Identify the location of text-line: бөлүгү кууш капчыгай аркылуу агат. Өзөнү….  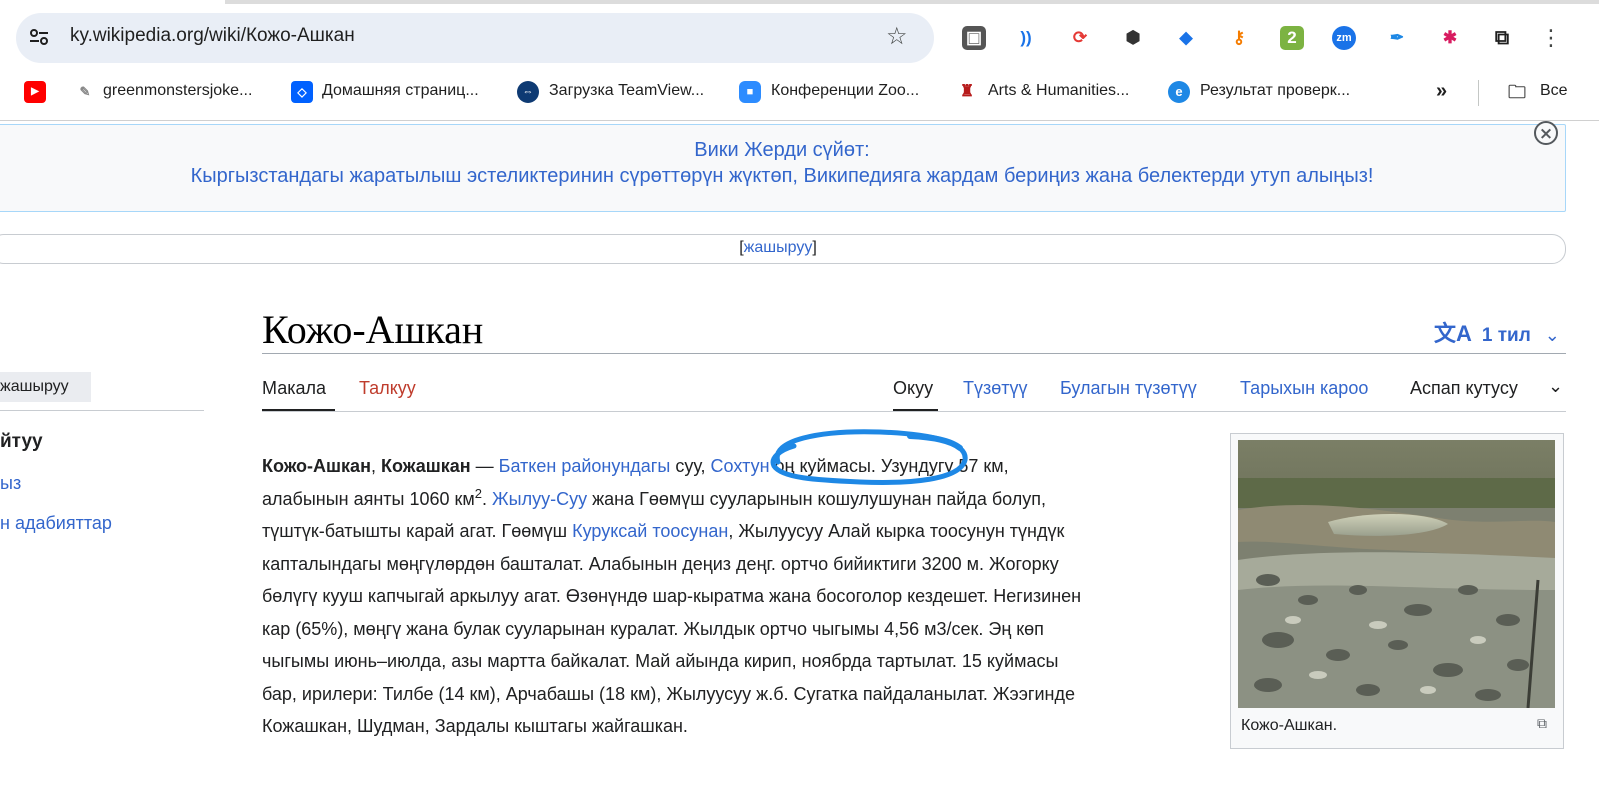
(672, 596).